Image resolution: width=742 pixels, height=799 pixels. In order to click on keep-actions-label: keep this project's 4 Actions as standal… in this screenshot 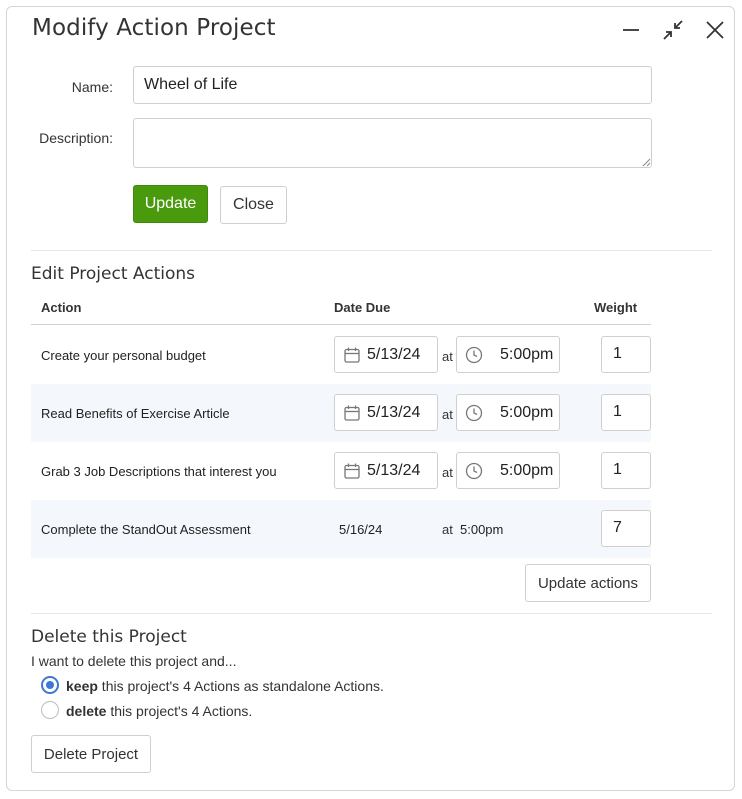, I will do `click(225, 686)`.